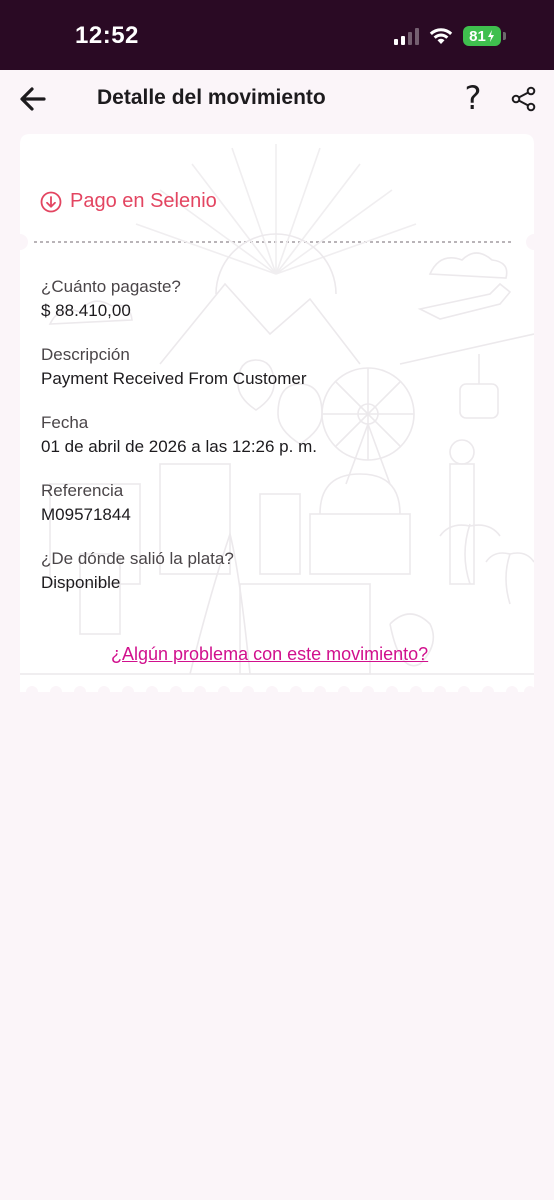 The height and width of the screenshot is (1200, 554). What do you see at coordinates (137, 558) in the screenshot?
I see `field-label: ¿De dónde salió la plata?` at bounding box center [137, 558].